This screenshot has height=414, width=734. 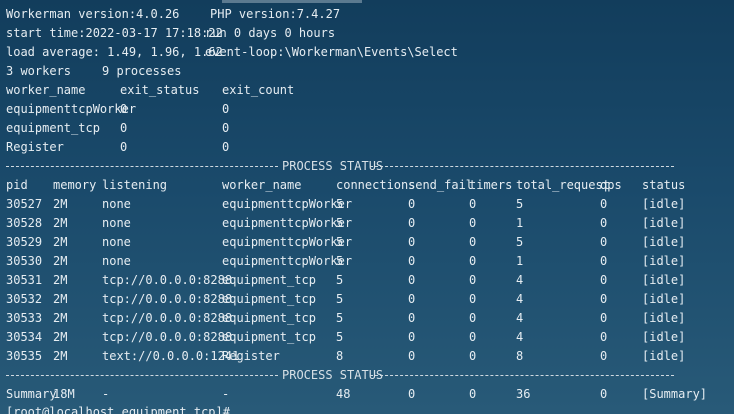 I want to click on cell-worker-name: equipmenttcpWorker, so click(x=287, y=261).